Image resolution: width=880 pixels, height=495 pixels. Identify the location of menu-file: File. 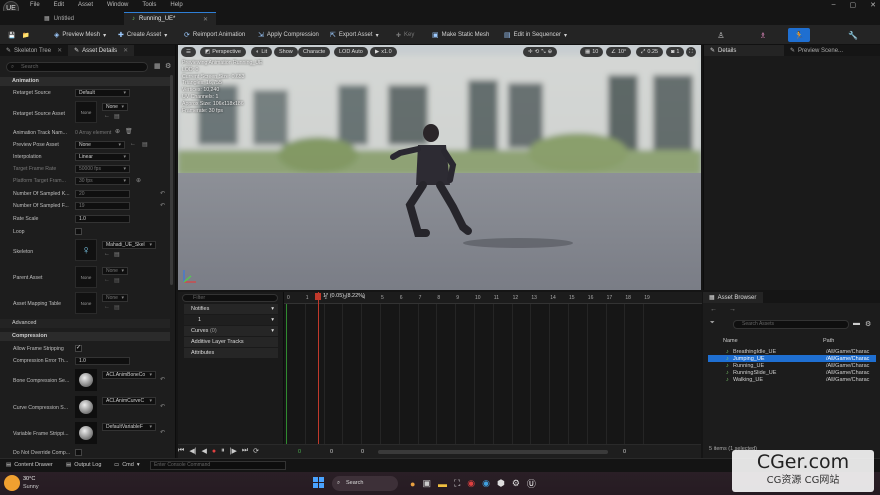
(35, 5).